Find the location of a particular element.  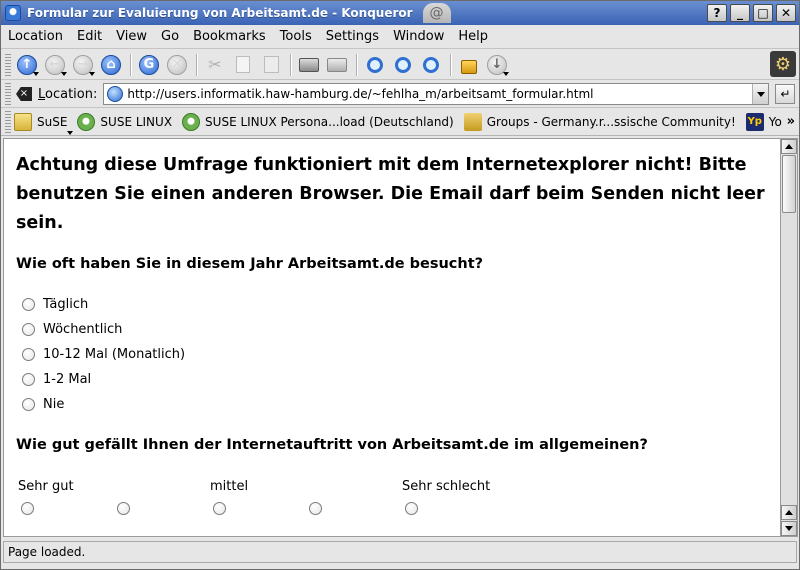

reload-button: G is located at coordinates (149, 65).